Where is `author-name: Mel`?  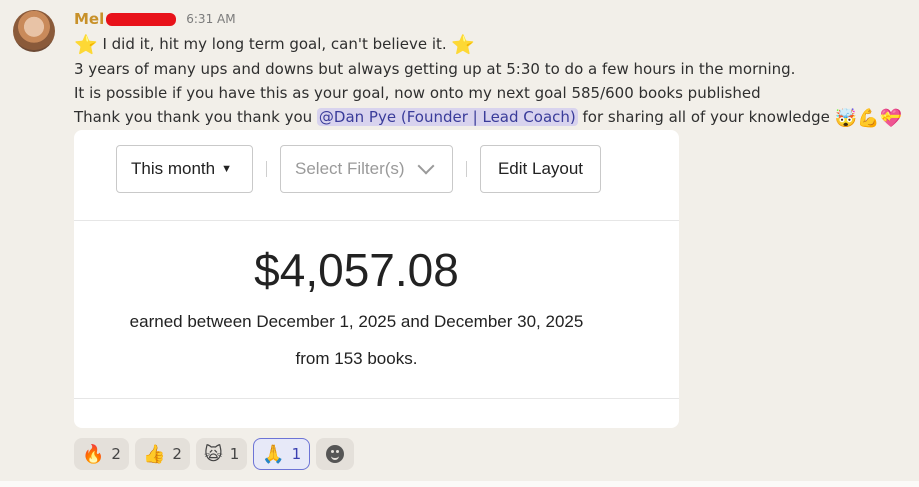
author-name: Mel is located at coordinates (89, 19).